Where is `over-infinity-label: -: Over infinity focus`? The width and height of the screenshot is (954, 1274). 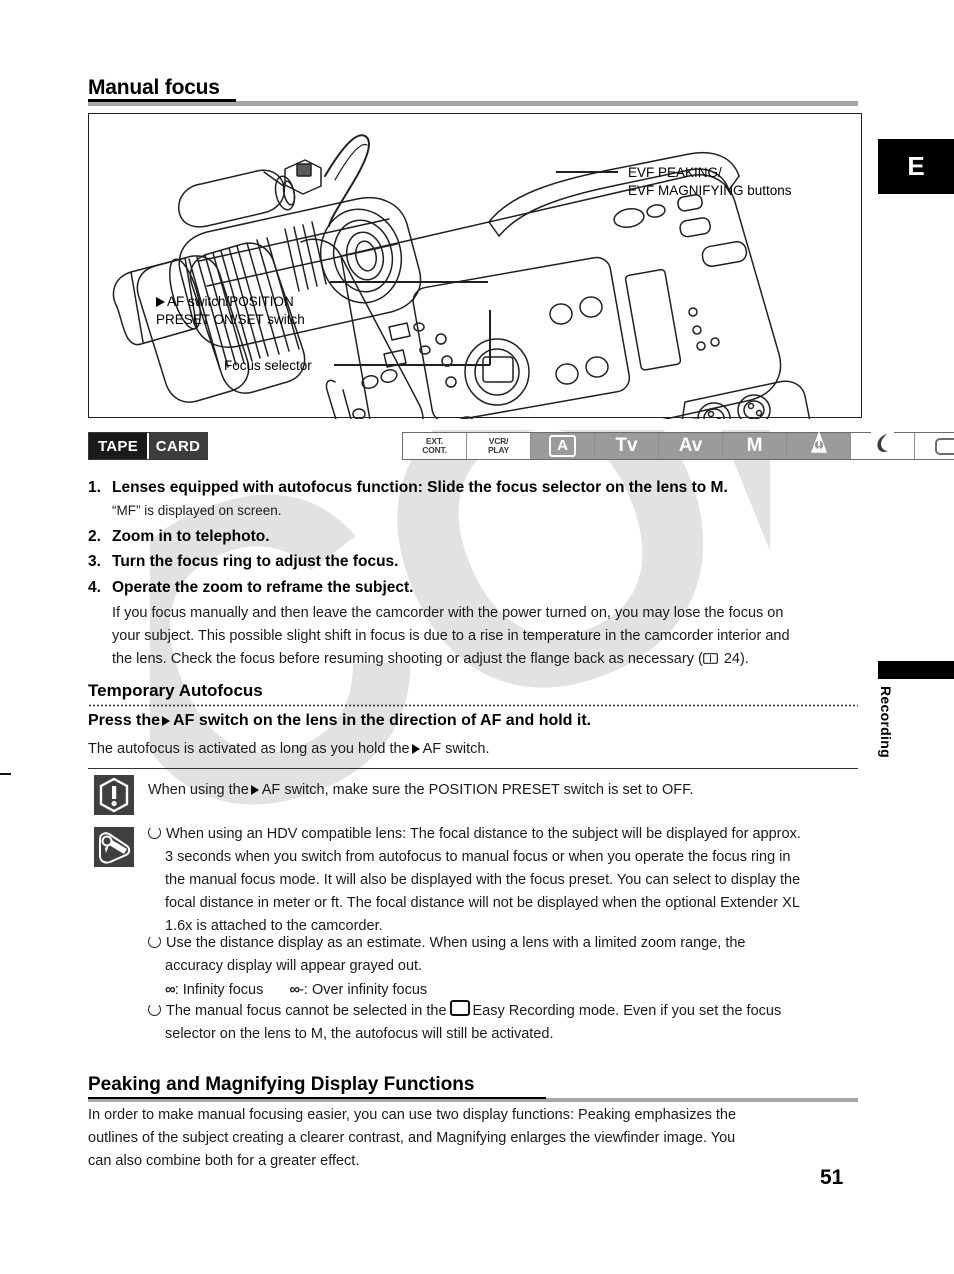
over-infinity-label: -: Over infinity focus is located at coordinates (363, 990).